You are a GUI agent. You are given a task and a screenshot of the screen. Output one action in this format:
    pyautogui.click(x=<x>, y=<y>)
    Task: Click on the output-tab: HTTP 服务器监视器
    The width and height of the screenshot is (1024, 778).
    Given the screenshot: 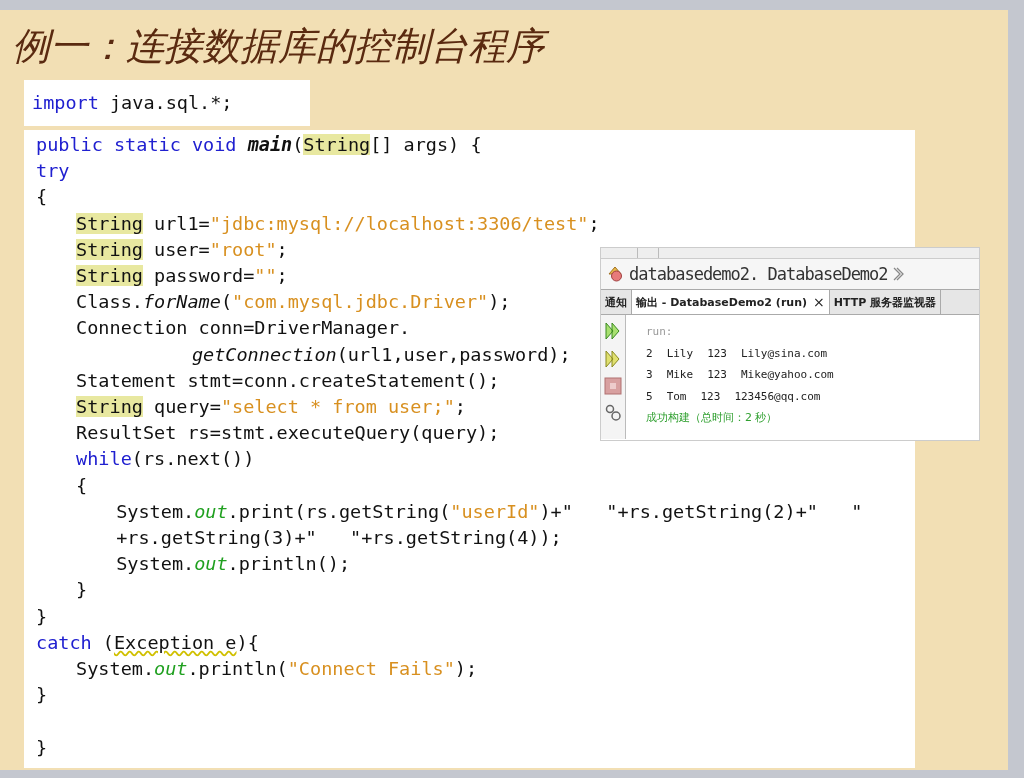 What is the action you would take?
    pyautogui.click(x=885, y=302)
    